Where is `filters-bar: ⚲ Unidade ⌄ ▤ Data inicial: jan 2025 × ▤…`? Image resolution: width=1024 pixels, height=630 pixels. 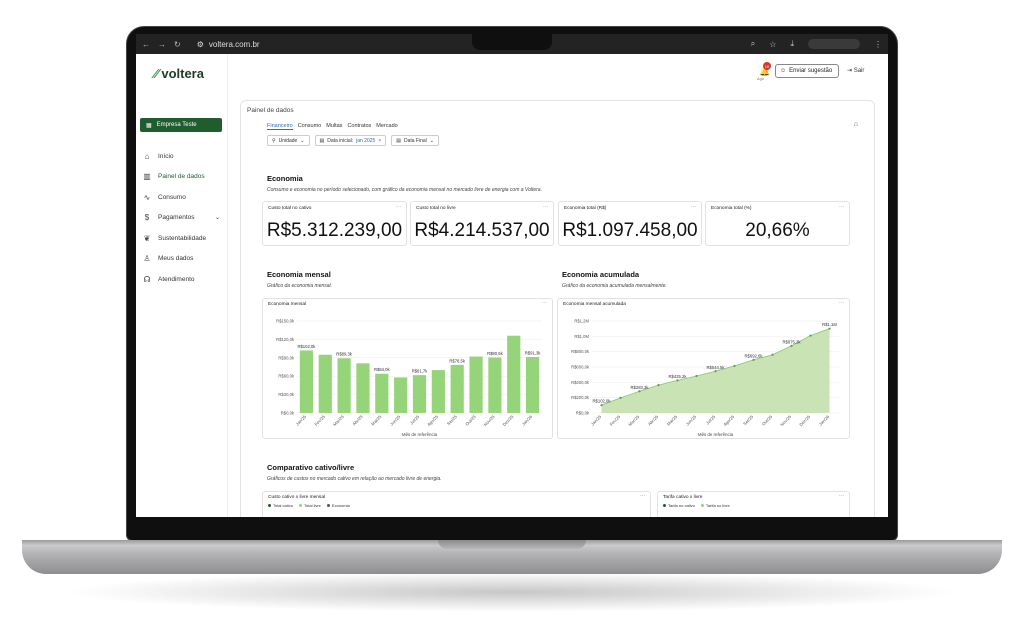 filters-bar: ⚲ Unidade ⌄ ▤ Data inicial: jan 2025 × ▤… is located at coordinates (353, 140).